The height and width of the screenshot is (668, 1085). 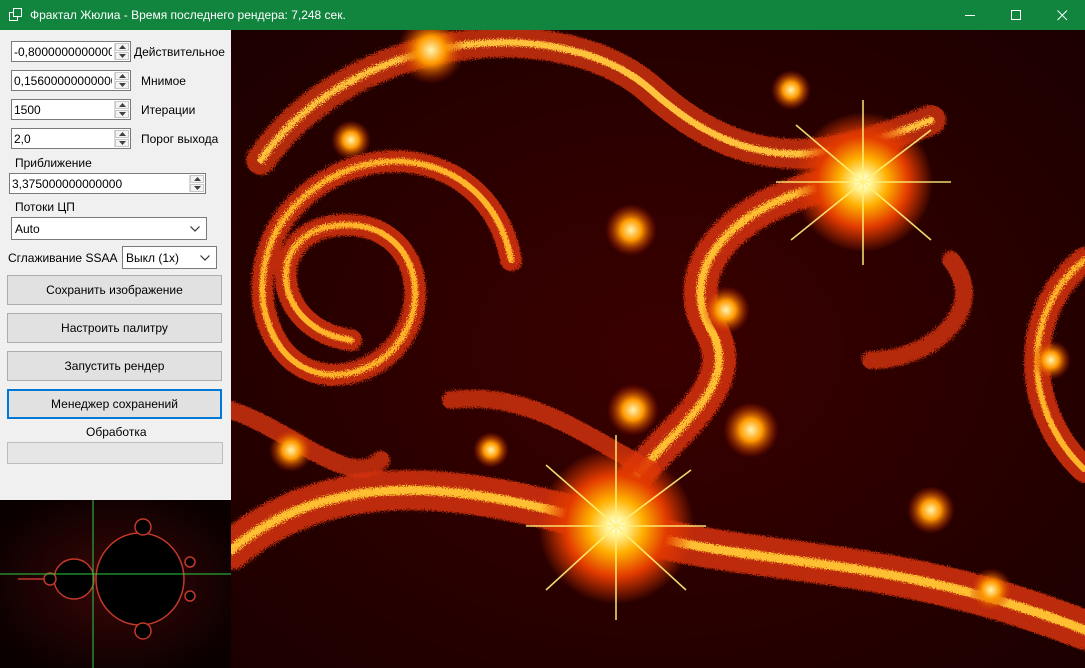 I want to click on ssaa-value: Выкл (1x), so click(x=153, y=258).